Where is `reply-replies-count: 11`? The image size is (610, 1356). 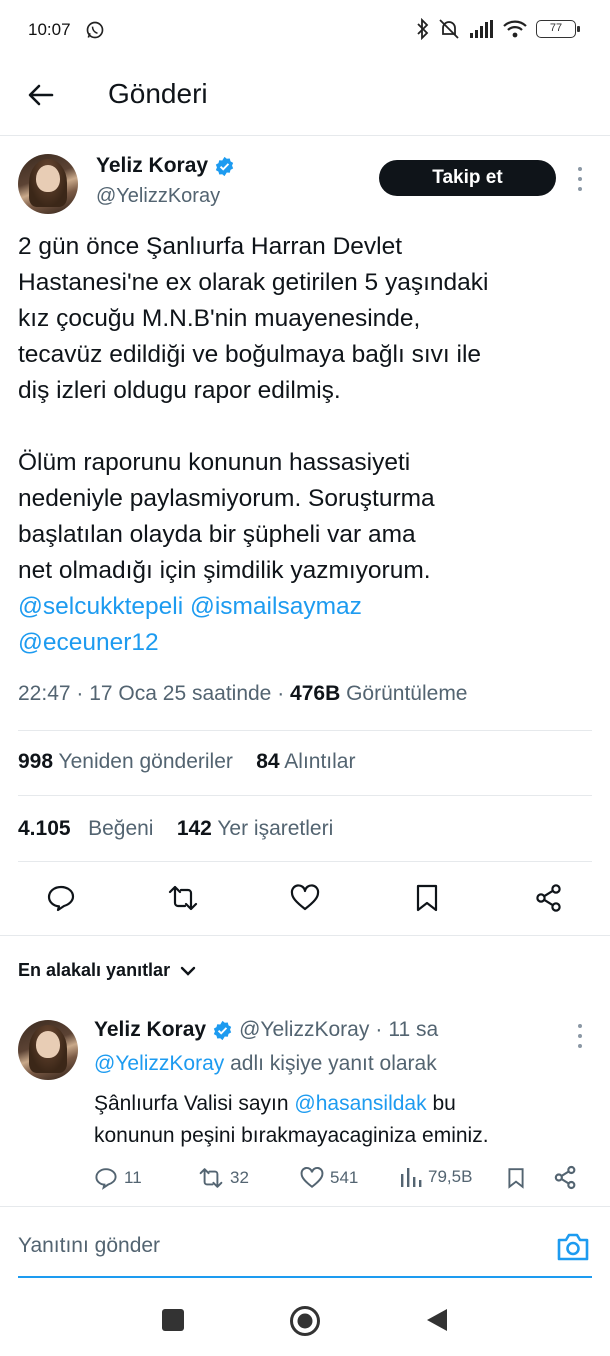
reply-replies-count: 11 is located at coordinates (133, 1177).